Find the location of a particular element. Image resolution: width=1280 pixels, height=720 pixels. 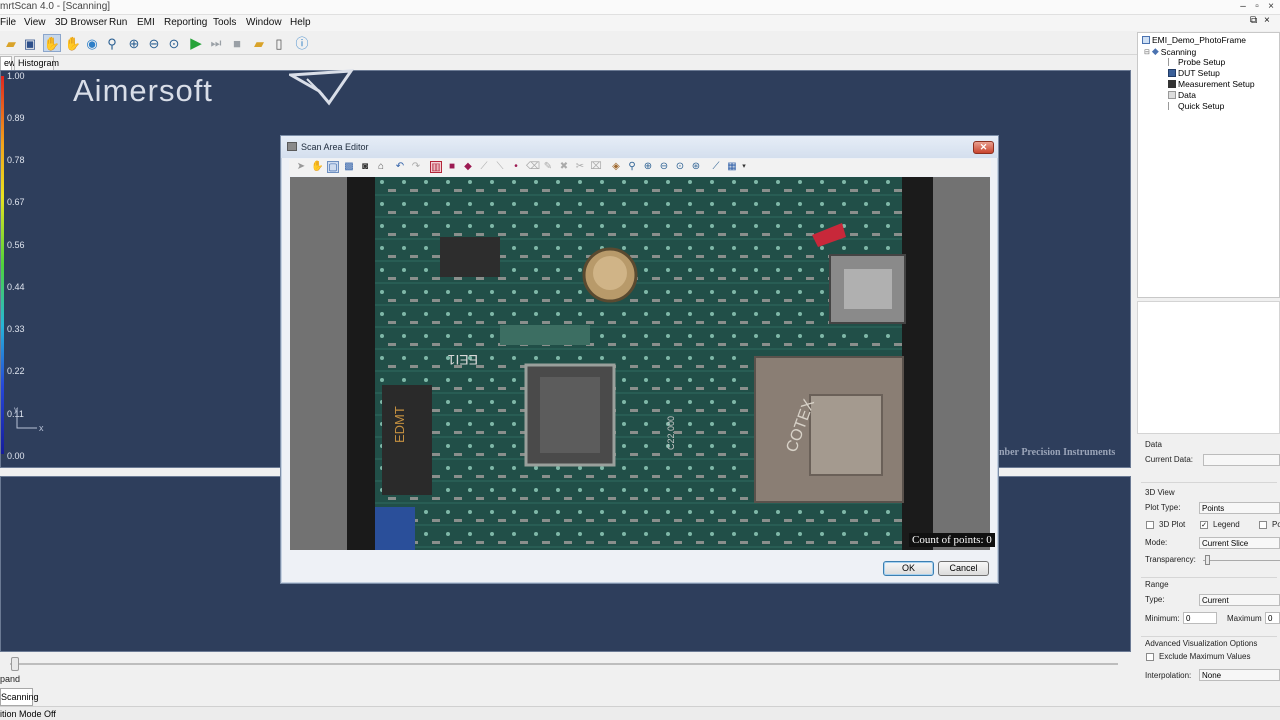

point-icon: • is located at coordinates (516, 167).